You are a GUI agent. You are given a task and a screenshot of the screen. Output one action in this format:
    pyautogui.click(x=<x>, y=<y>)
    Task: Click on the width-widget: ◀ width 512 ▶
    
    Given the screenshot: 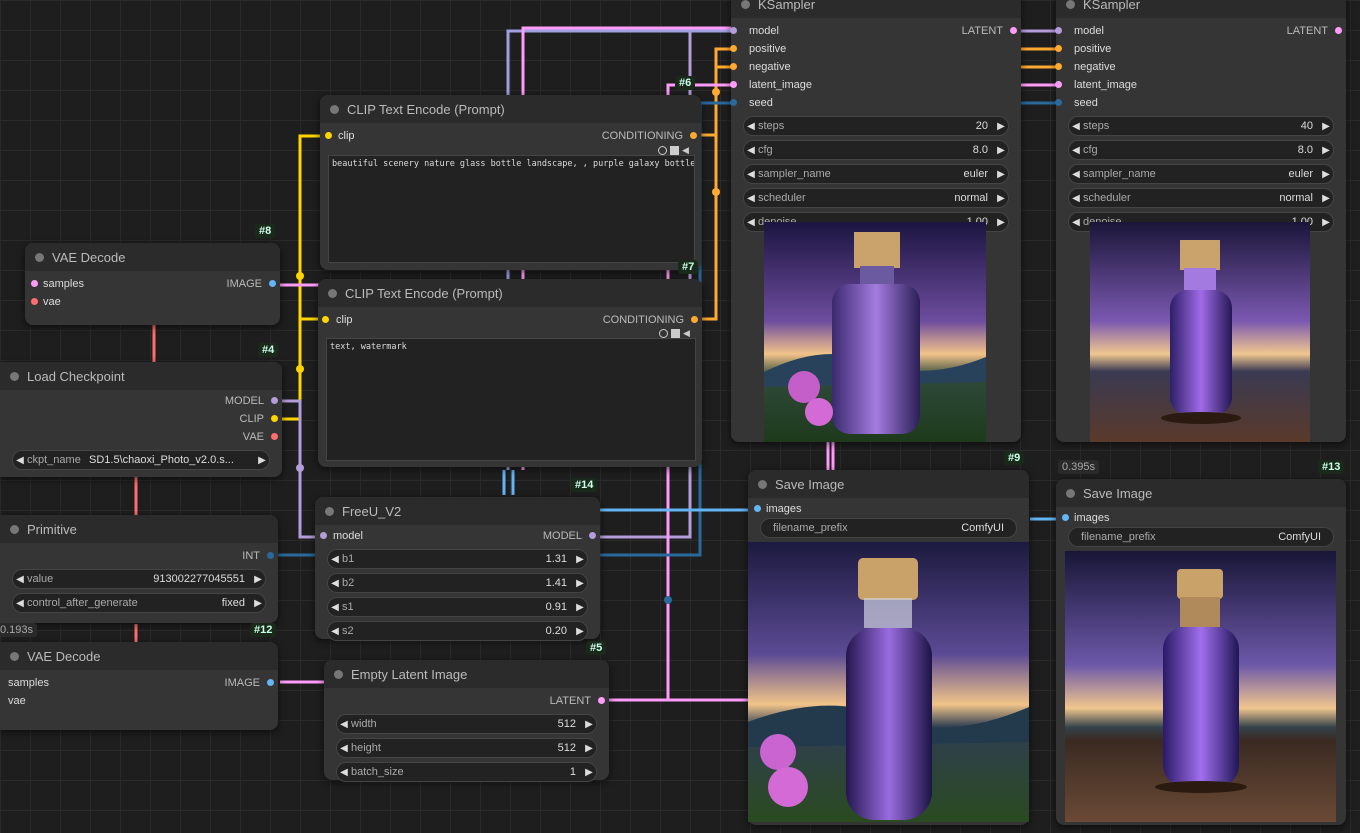 What is the action you would take?
    pyautogui.click(x=466, y=724)
    